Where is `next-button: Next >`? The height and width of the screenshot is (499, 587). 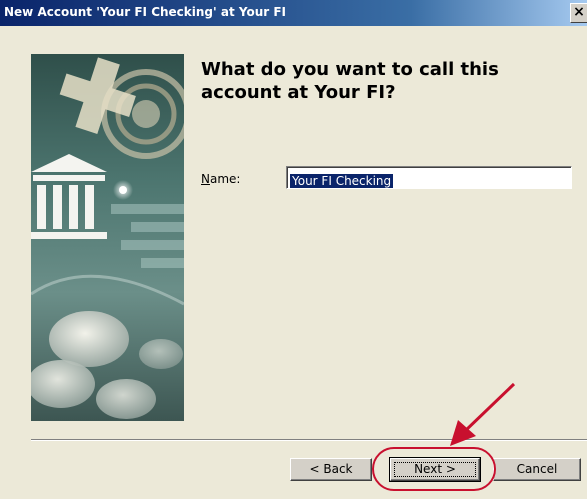
next-button: Next > is located at coordinates (435, 469).